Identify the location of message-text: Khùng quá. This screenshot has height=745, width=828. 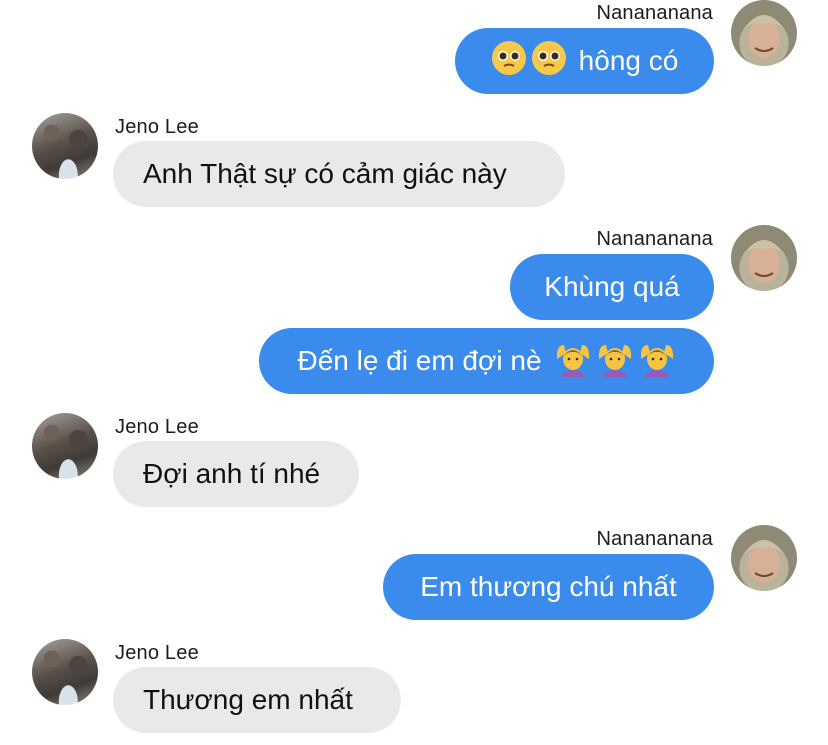
(612, 286).